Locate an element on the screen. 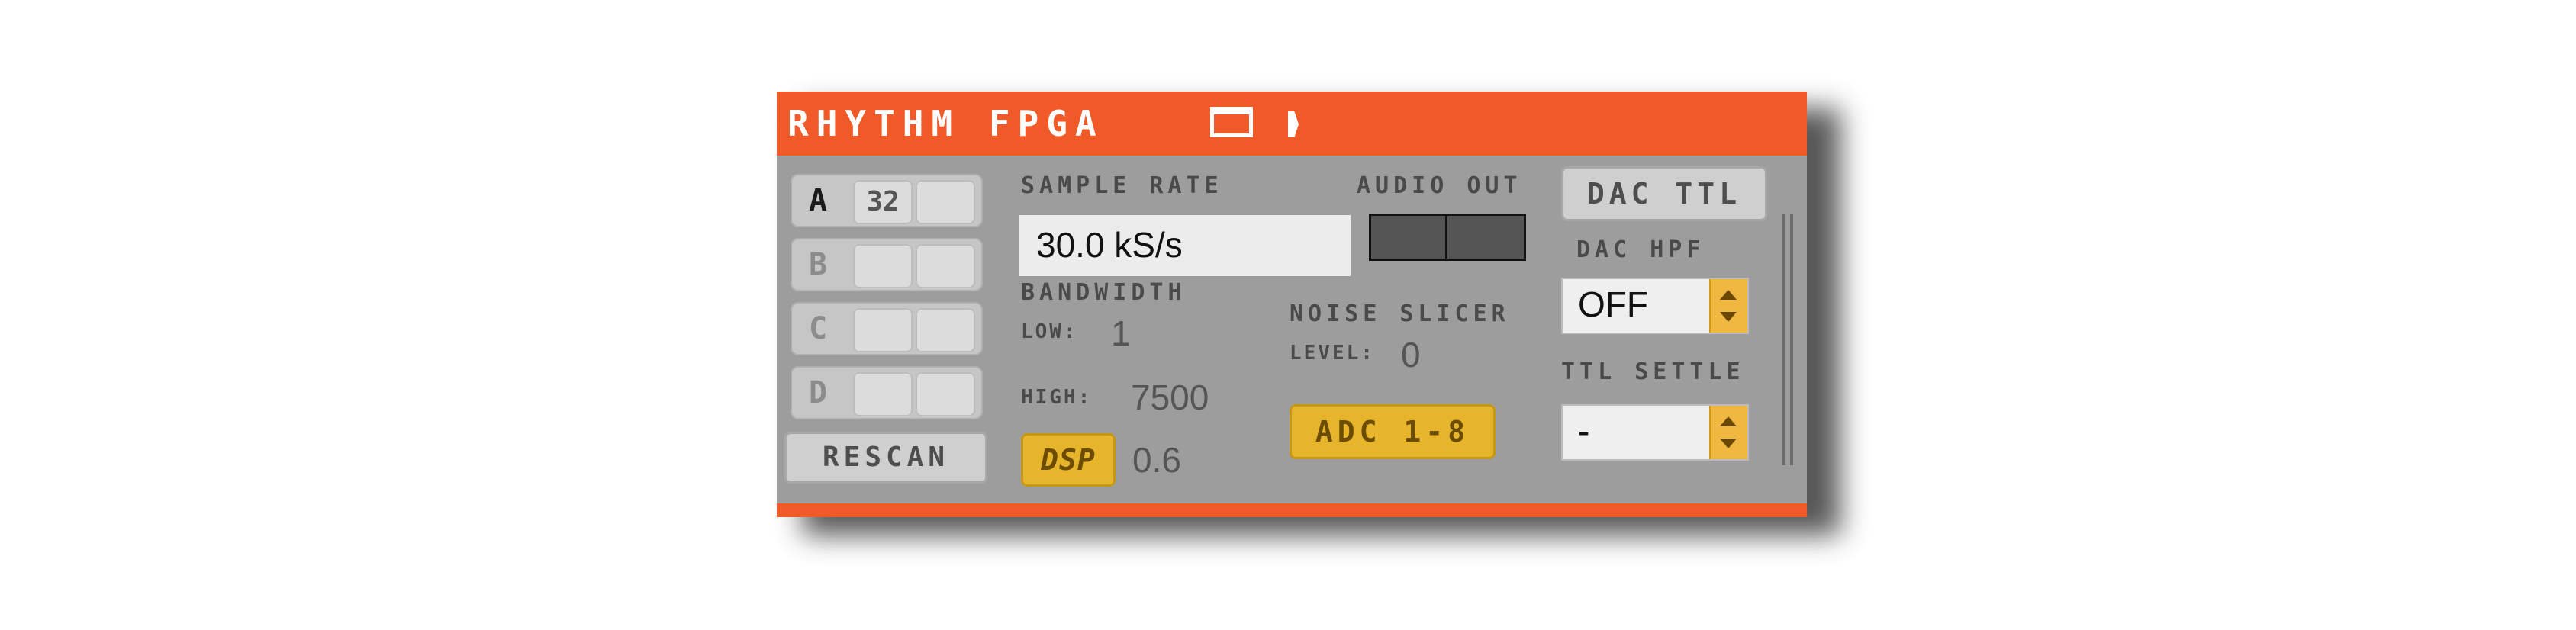 Image resolution: width=2576 pixels, height=630 pixels. footer-bar is located at coordinates (1292, 510).